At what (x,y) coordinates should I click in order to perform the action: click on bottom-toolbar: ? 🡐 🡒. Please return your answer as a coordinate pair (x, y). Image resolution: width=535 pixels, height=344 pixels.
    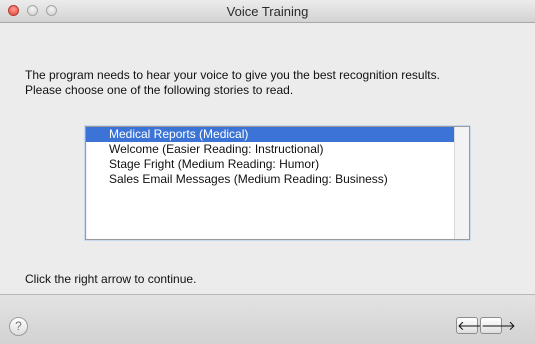
    Looking at the image, I should click on (267, 319).